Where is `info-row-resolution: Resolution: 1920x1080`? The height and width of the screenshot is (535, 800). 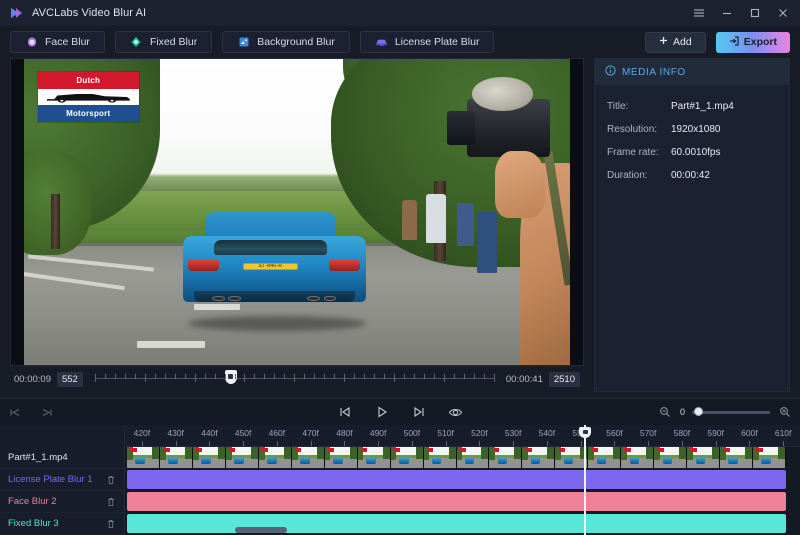
info-row-resolution: Resolution: 1920x1080 is located at coordinates (692, 129).